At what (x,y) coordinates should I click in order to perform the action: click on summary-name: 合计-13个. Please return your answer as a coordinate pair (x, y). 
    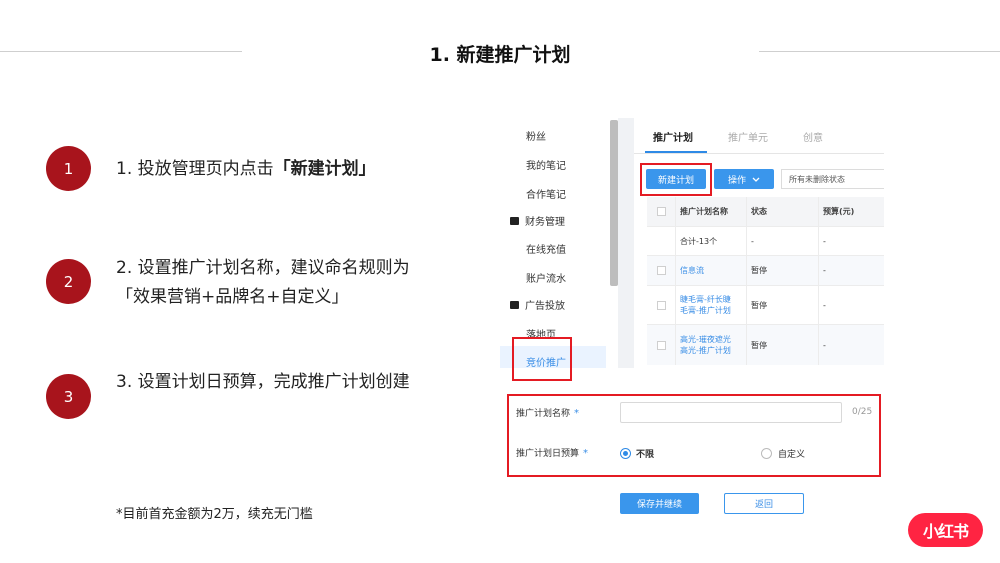
    Looking at the image, I should click on (711, 241).